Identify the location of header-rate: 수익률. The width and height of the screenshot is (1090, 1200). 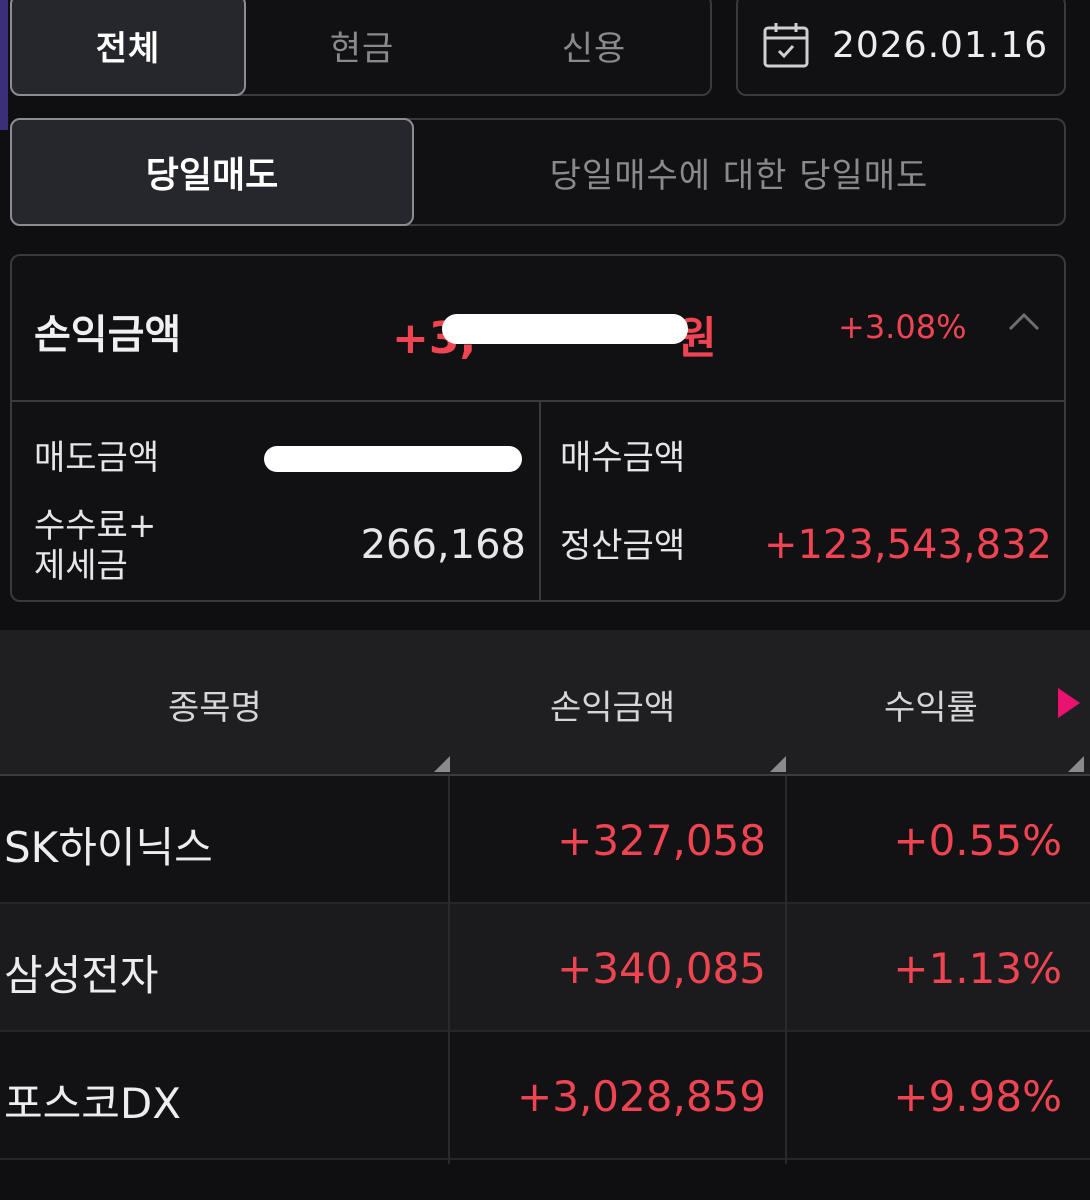
(931, 704).